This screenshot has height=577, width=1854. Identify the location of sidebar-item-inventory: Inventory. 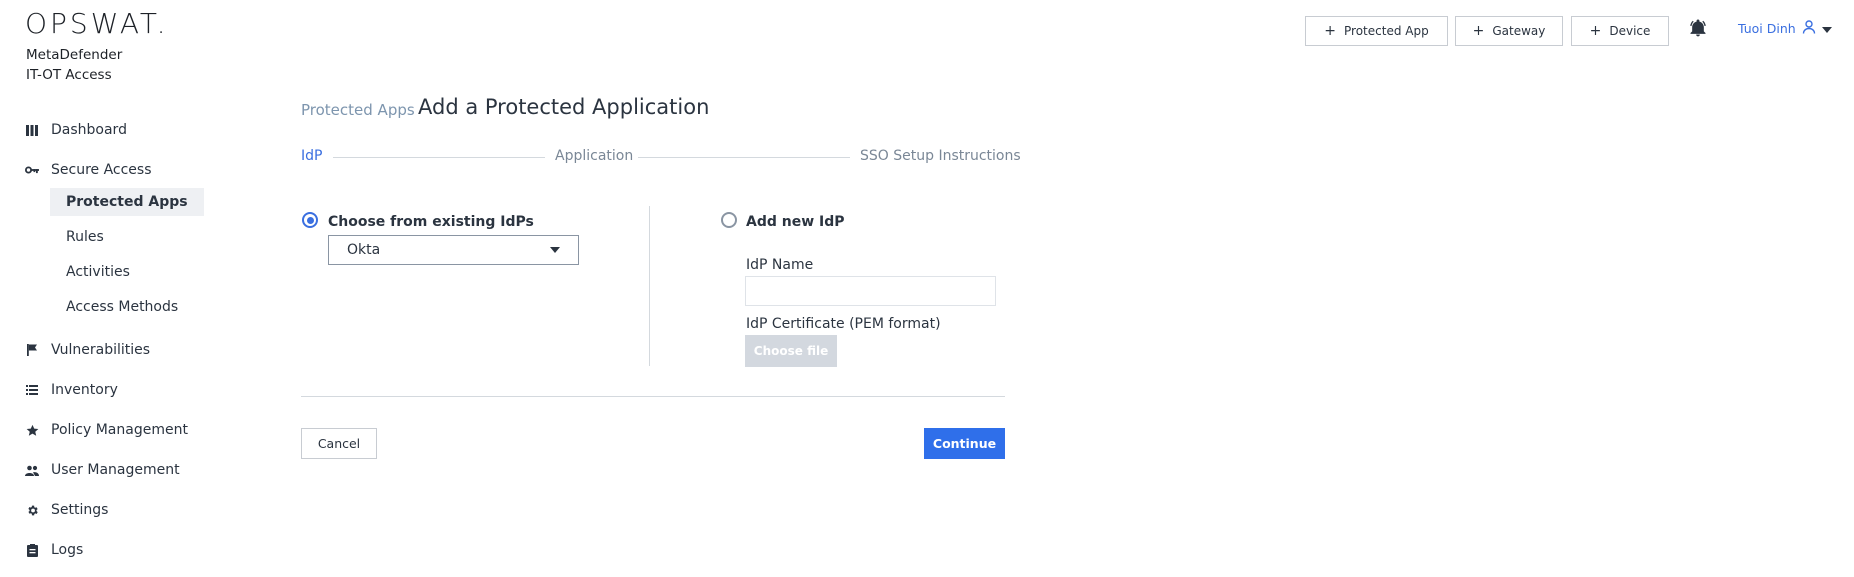
(71, 390).